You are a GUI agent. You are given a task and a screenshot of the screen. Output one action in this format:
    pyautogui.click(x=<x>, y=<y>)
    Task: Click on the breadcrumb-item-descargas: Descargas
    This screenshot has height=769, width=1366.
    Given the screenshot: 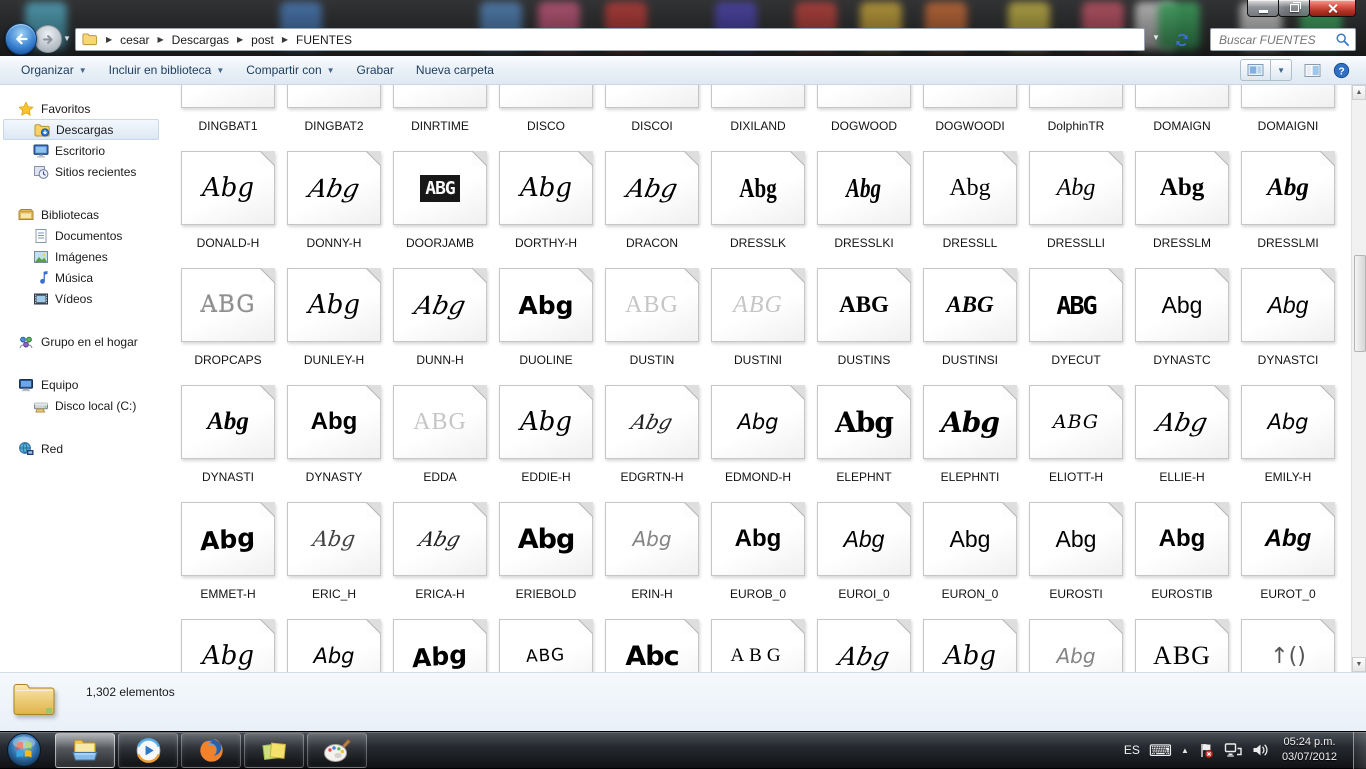 What is the action you would take?
    pyautogui.click(x=200, y=40)
    